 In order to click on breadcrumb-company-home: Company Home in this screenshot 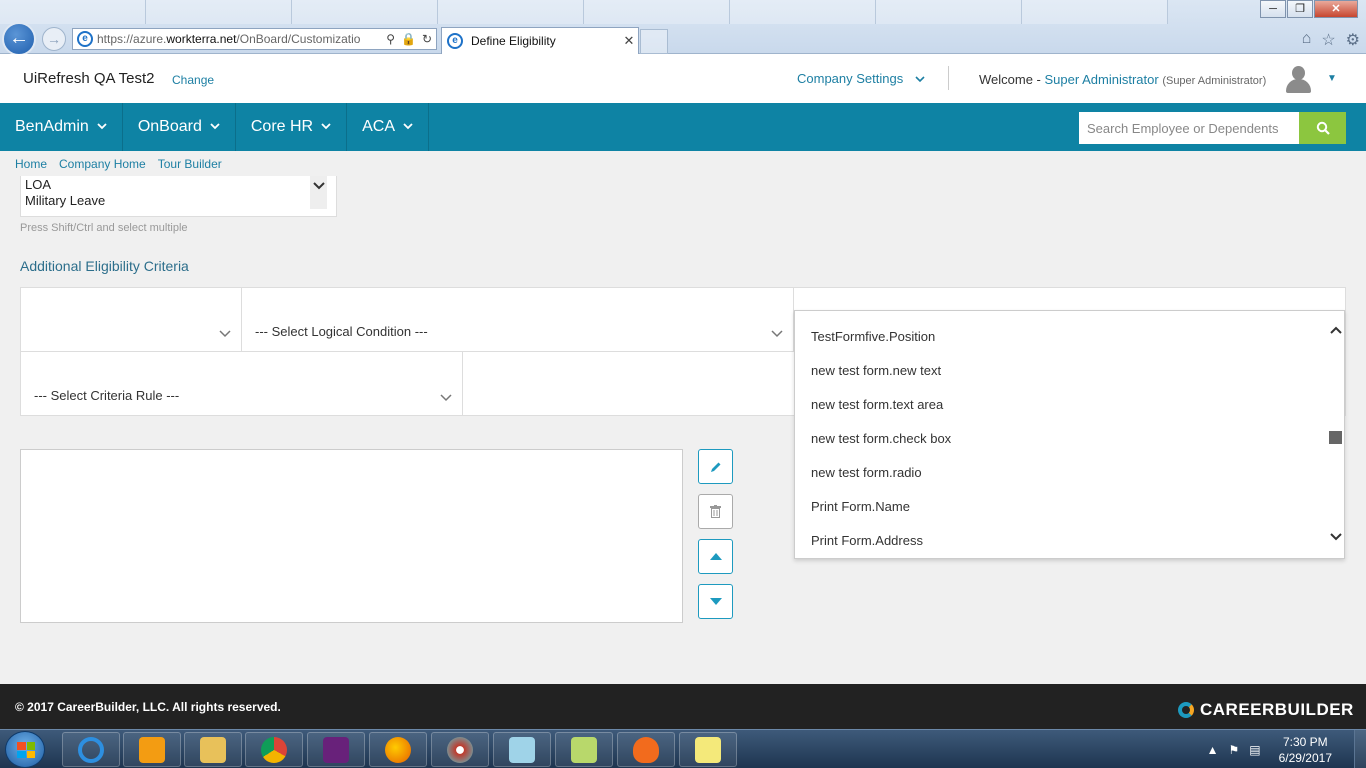, I will do `click(102, 164)`.